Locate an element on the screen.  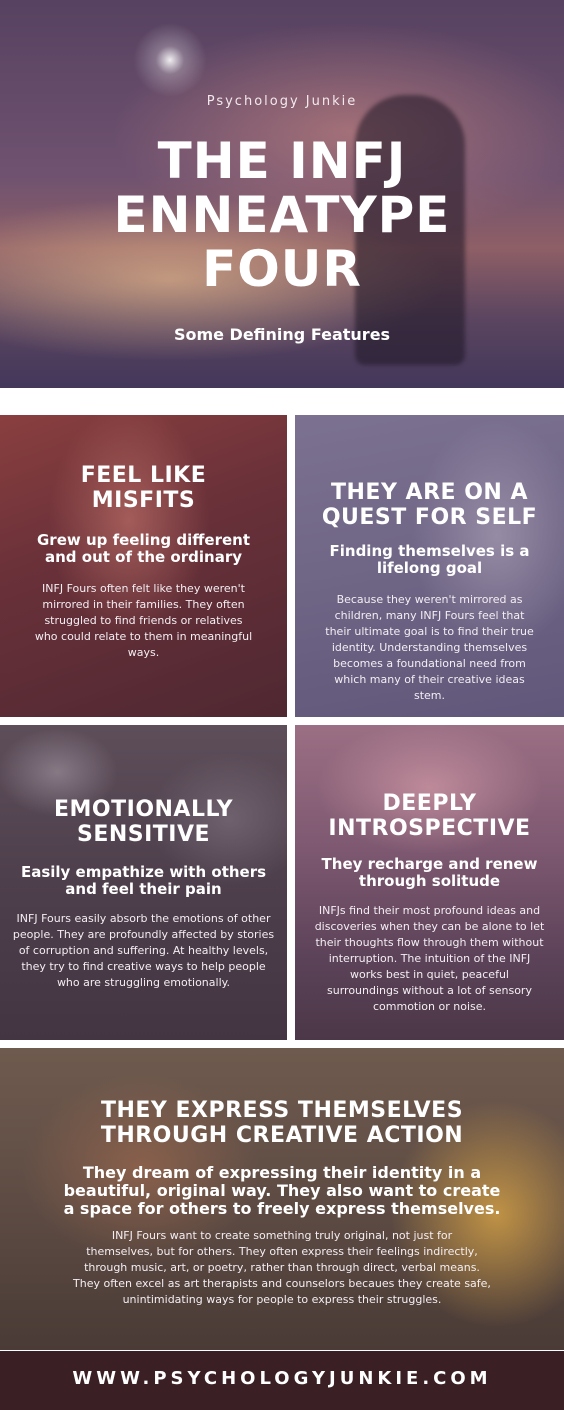
panel-heading: EMOTIONALLY SENSITIVE is located at coordinates (143, 822).